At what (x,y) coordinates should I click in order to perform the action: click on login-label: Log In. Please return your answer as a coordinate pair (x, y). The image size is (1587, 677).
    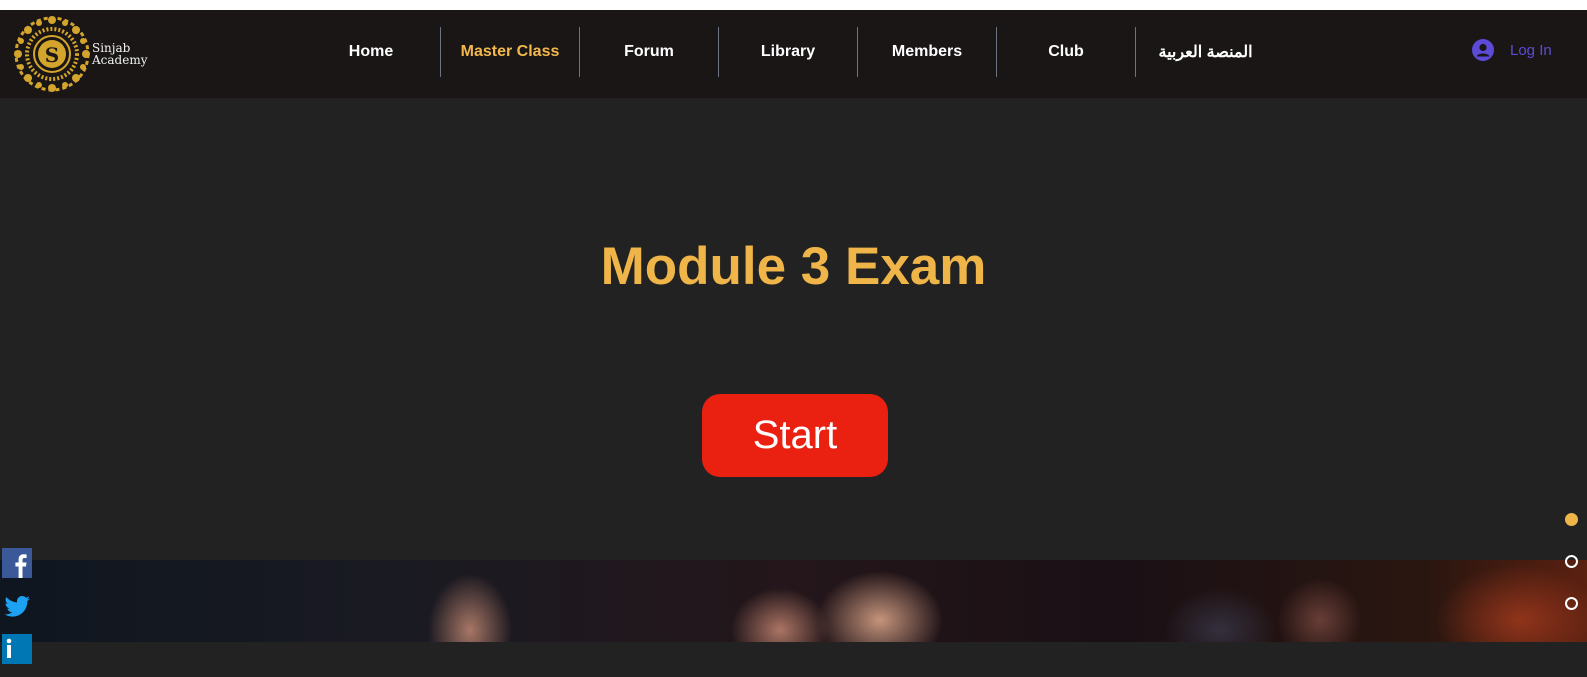
    Looking at the image, I should click on (1531, 50).